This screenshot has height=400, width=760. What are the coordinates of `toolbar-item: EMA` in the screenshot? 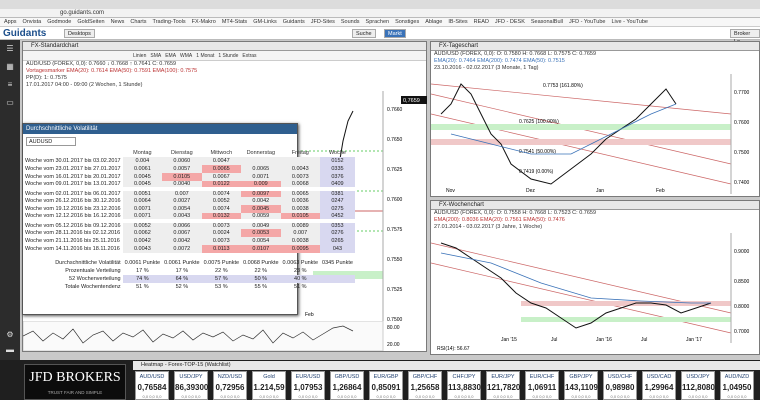 It's located at (170, 56).